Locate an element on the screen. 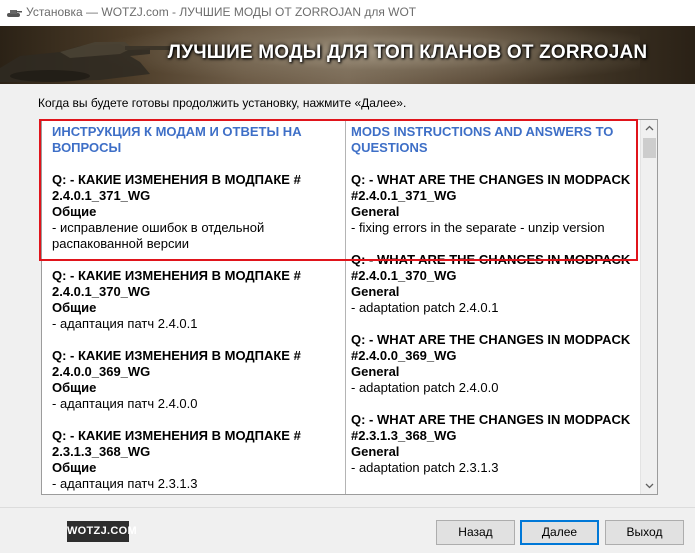 Image resolution: width=695 pixels, height=553 pixels. entry-description: - адаптация патч 2.3.1.3 is located at coordinates (125, 483).